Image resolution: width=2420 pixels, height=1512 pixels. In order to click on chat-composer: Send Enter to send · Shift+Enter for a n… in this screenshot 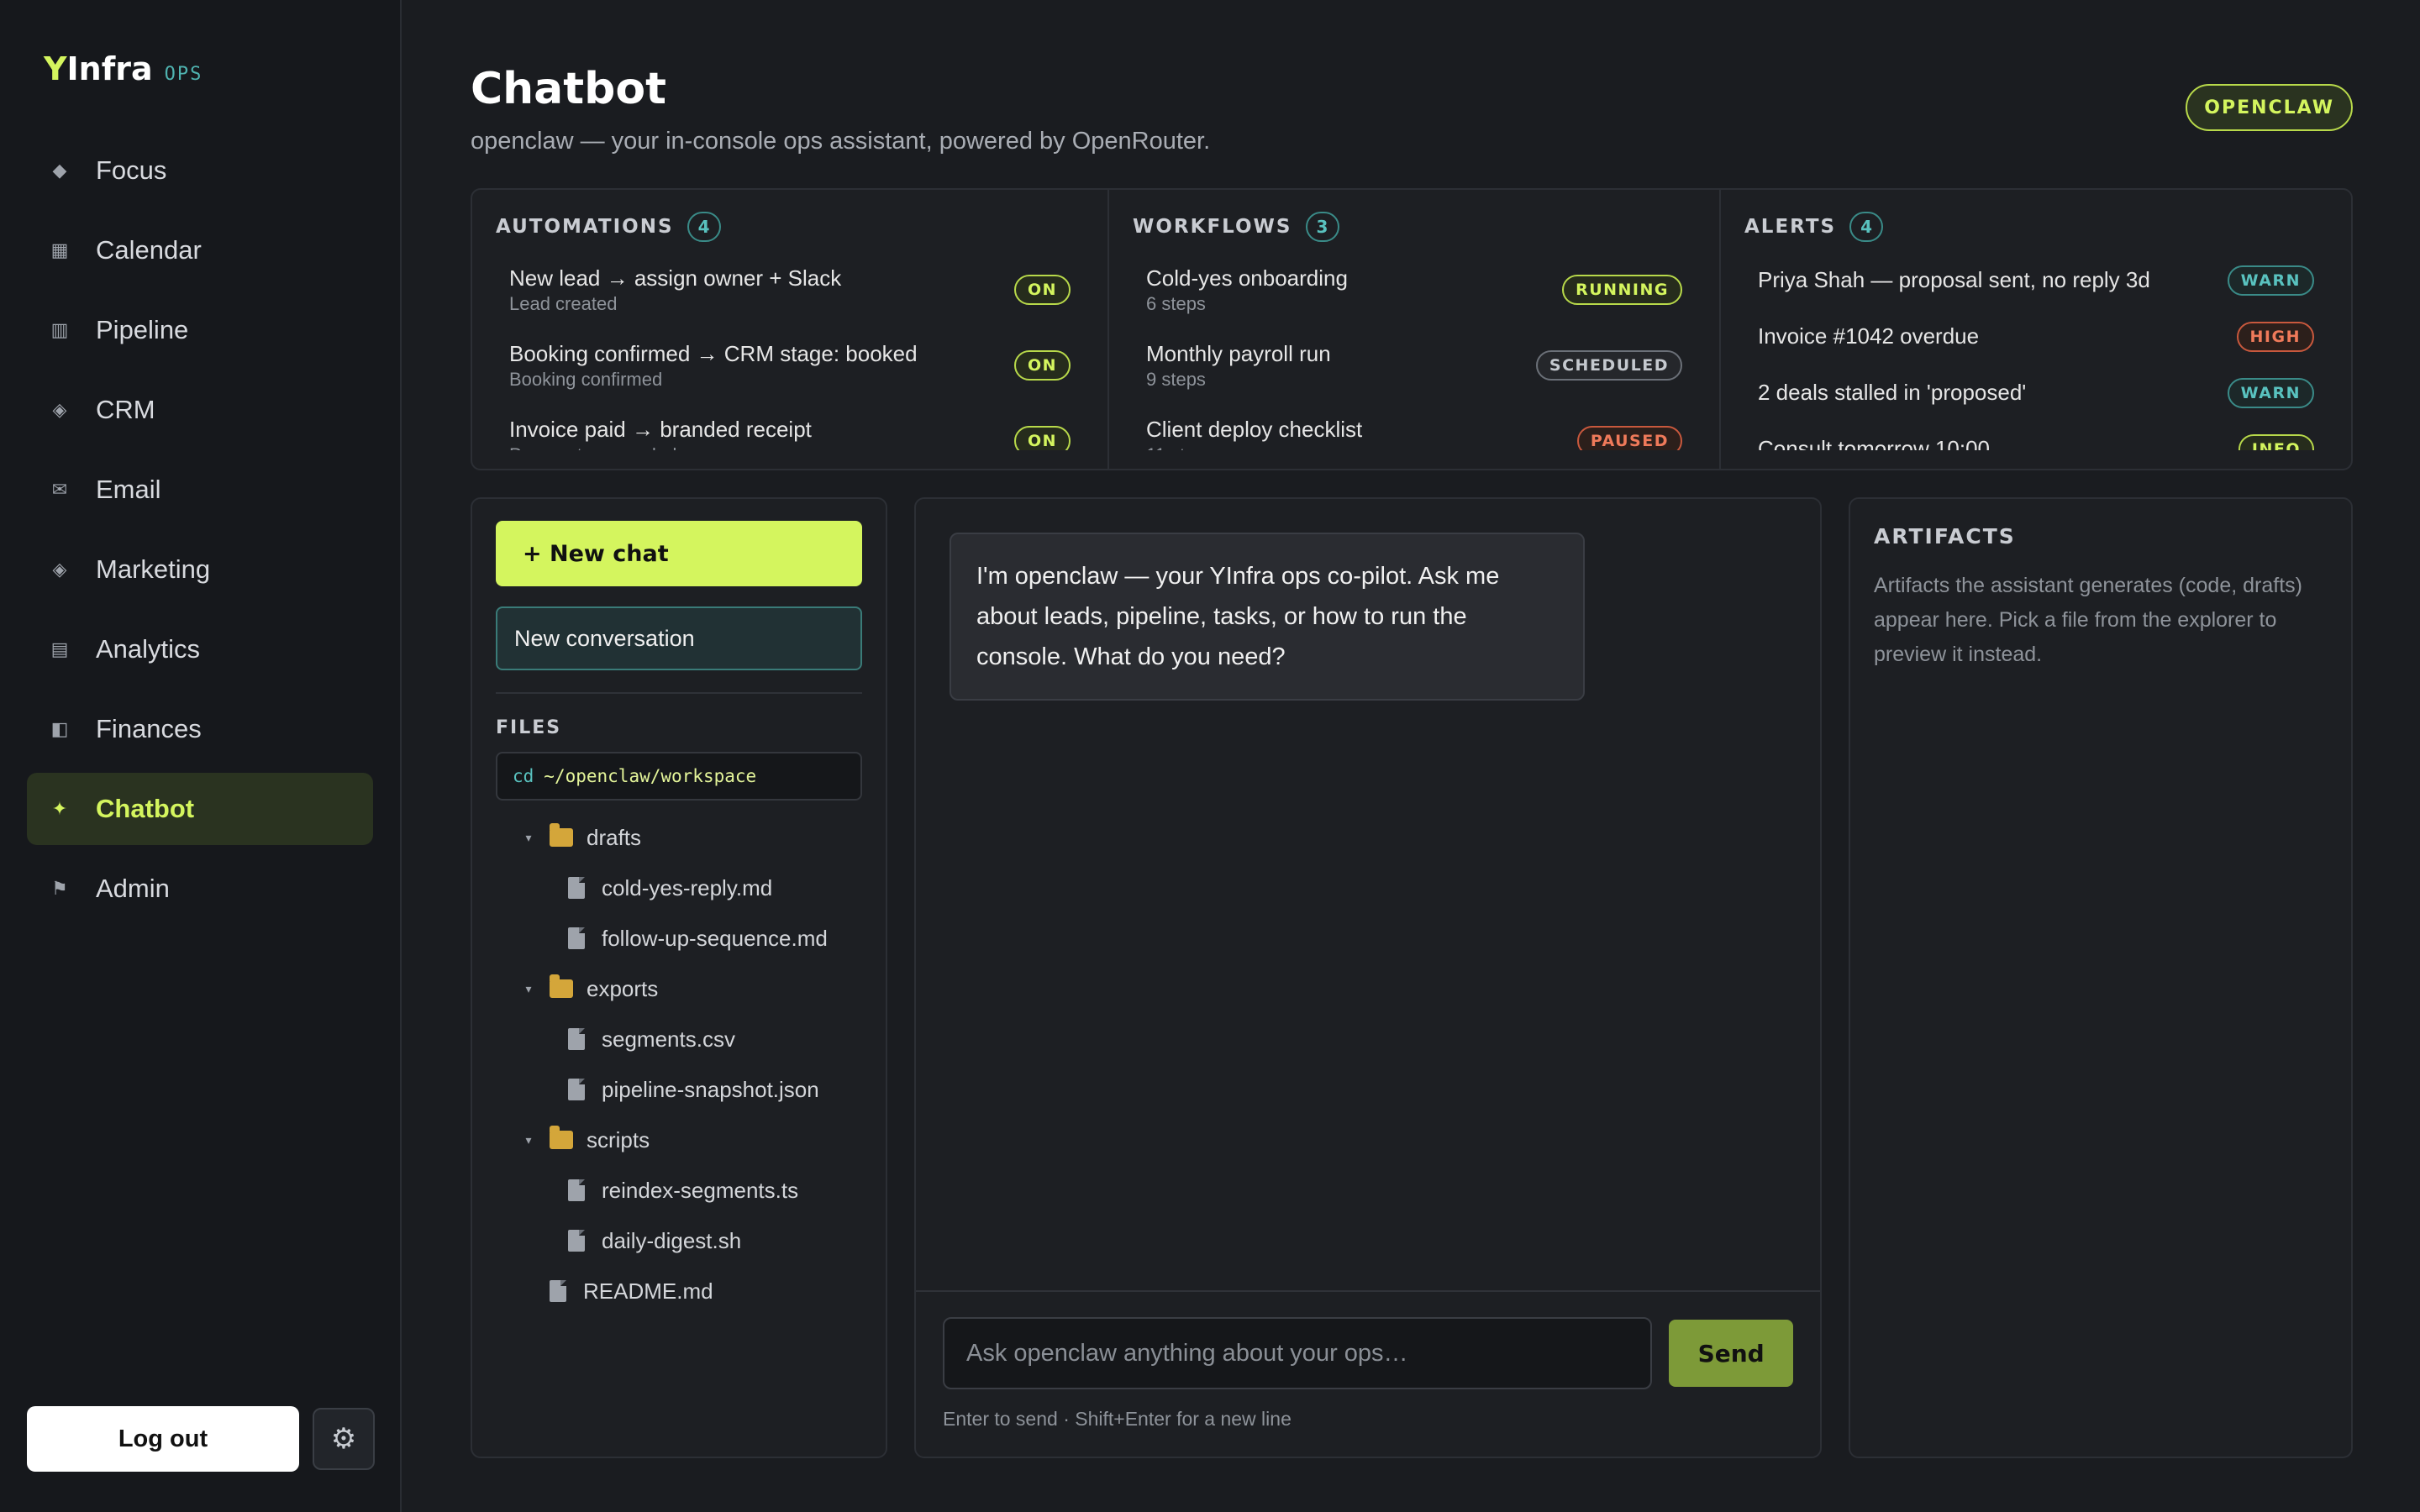, I will do `click(1368, 1373)`.